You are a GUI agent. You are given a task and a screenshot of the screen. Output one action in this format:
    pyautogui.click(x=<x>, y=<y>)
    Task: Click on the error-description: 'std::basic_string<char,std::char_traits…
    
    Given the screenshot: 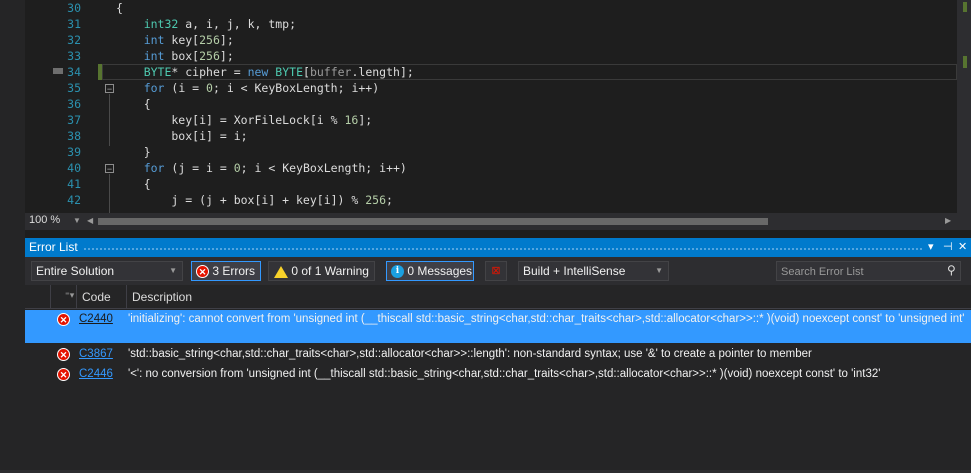 What is the action you would take?
    pyautogui.click(x=470, y=354)
    